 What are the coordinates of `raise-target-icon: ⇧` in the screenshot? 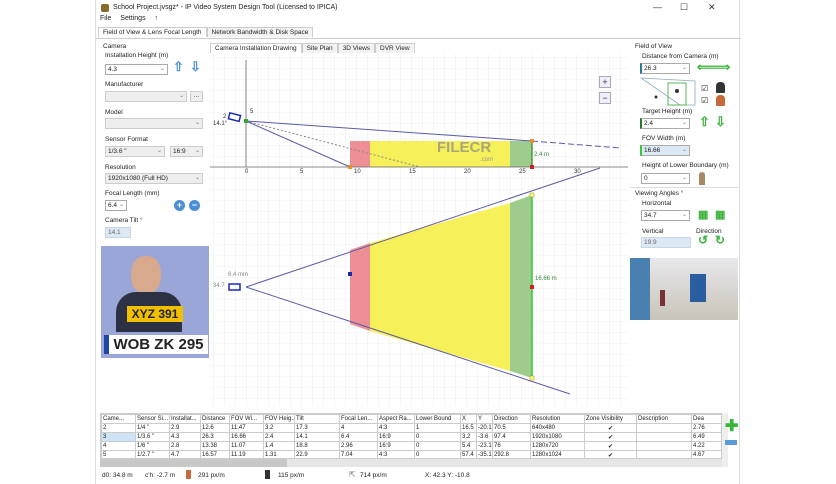 It's located at (704, 122).